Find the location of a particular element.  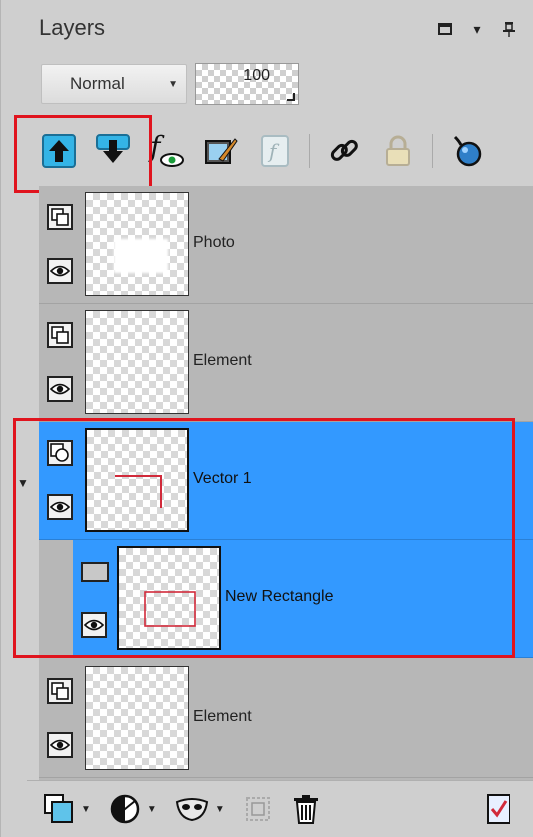

pin-icon is located at coordinates (509, 29).